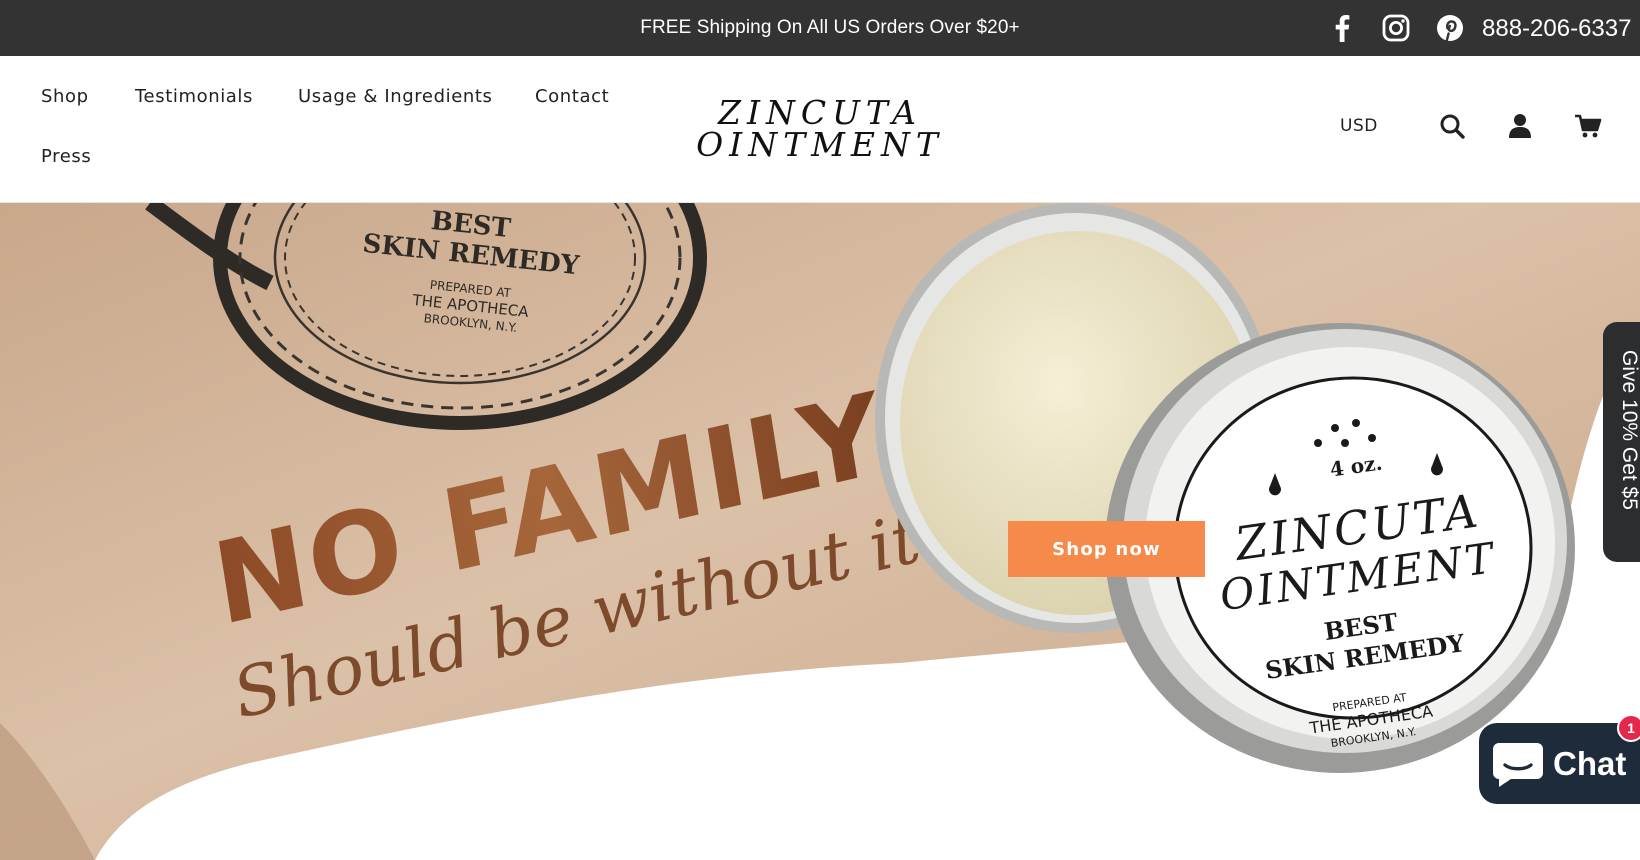 This screenshot has height=860, width=1640. I want to click on pinterest-link, so click(1450, 28).